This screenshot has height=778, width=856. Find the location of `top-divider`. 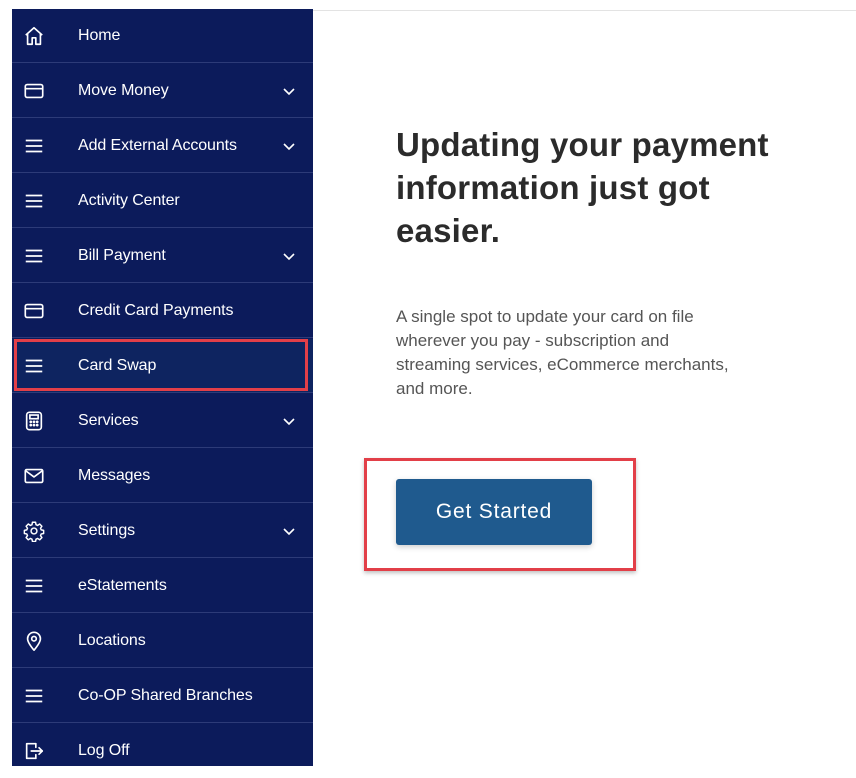

top-divider is located at coordinates (584, 10).